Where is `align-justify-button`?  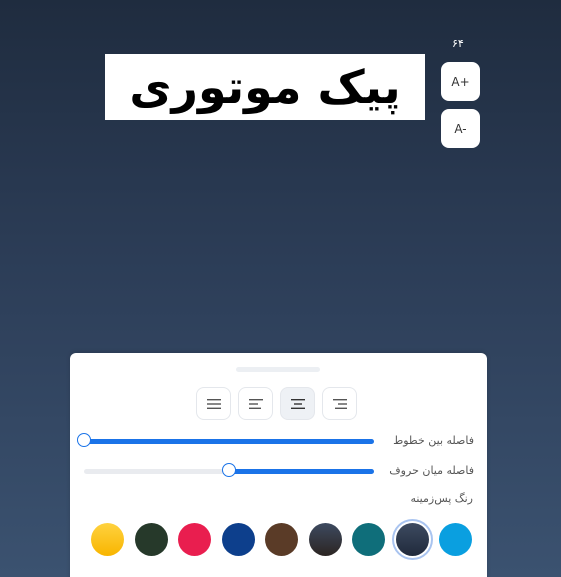
align-justify-button is located at coordinates (213, 403).